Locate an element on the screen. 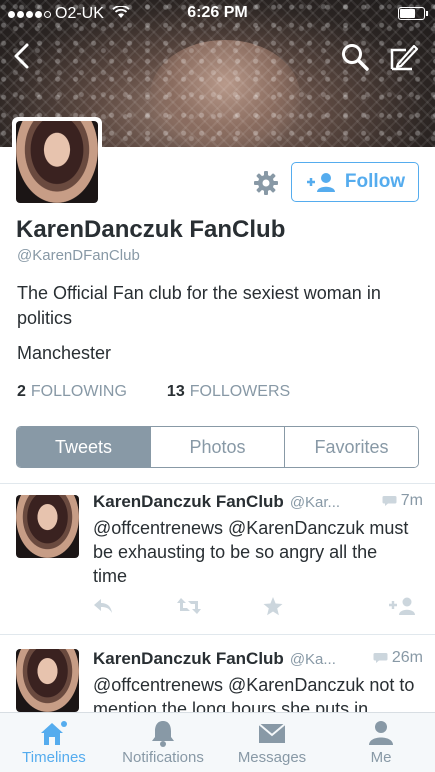 This screenshot has width=435, height=772. following-count: 2 is located at coordinates (21, 391).